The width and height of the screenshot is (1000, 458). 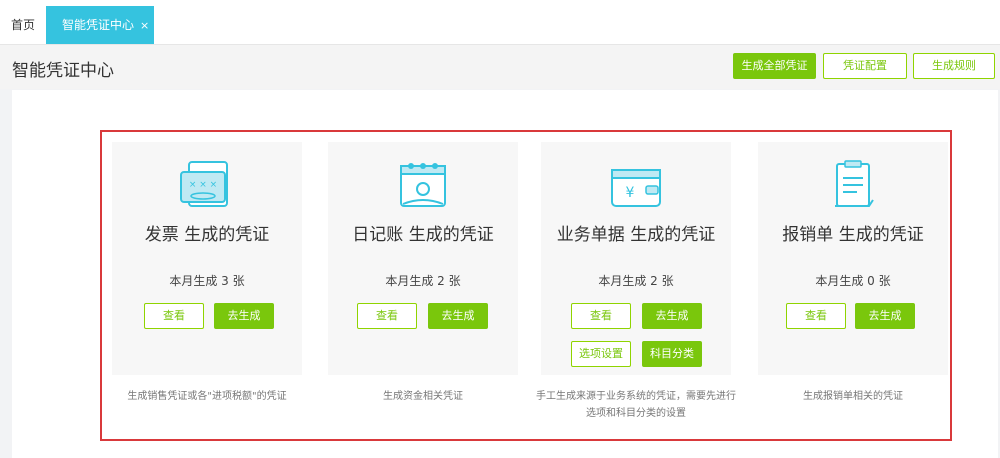 What do you see at coordinates (853, 258) in the screenshot?
I see `card-expense-report: 报销单 生成的凭证 本月生成 0 张 查看 去生成` at bounding box center [853, 258].